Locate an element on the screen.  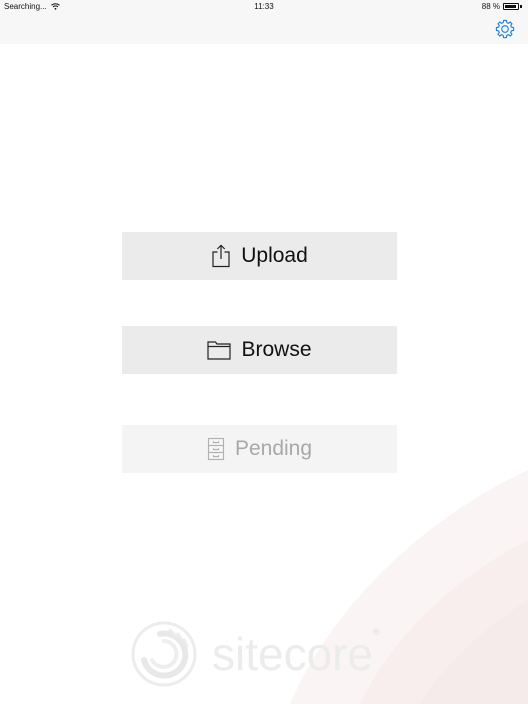
file-cabinet-icon is located at coordinates (216, 449).